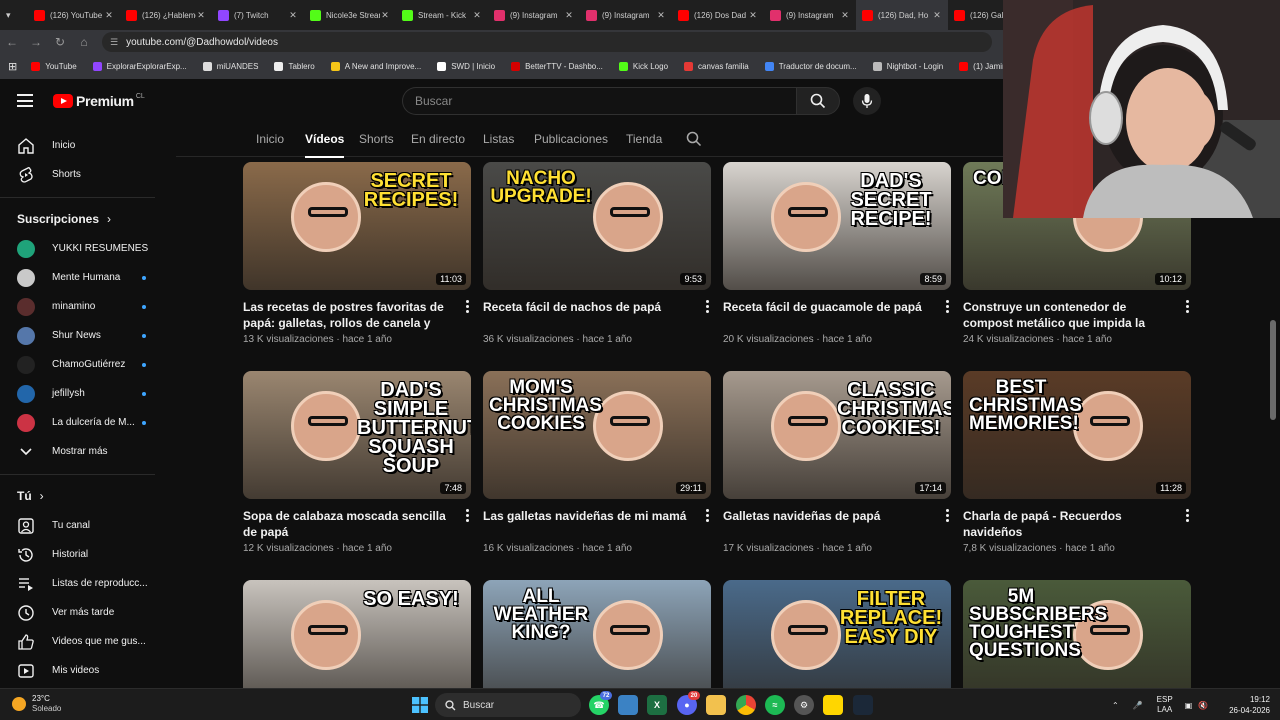 Image resolution: width=1280 pixels, height=720 pixels. Describe the element at coordinates (1138, 705) in the screenshot. I see `tray-microphone-icon: 🎤` at that location.